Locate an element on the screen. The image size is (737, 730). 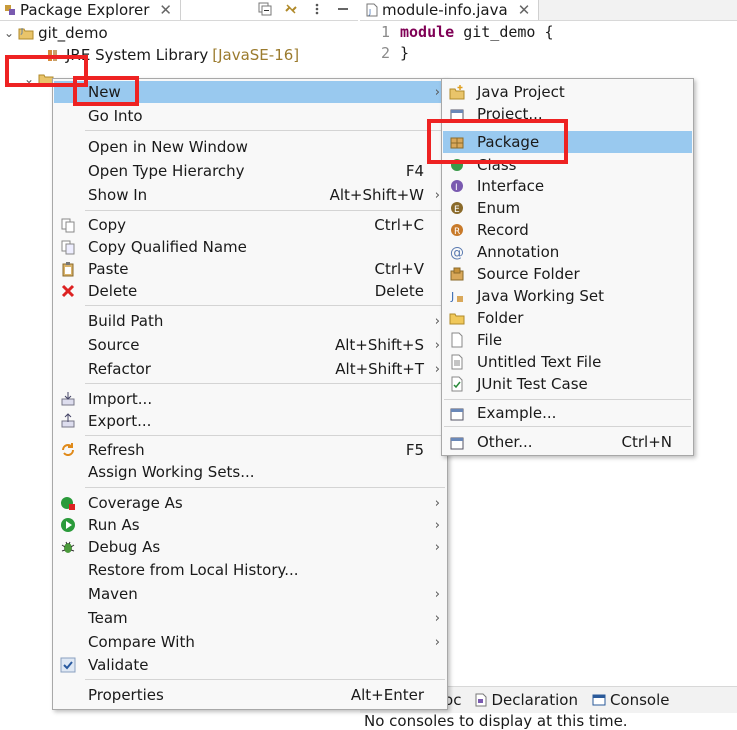
menu-item-java-project: Java Project is located at coordinates (567, 92).